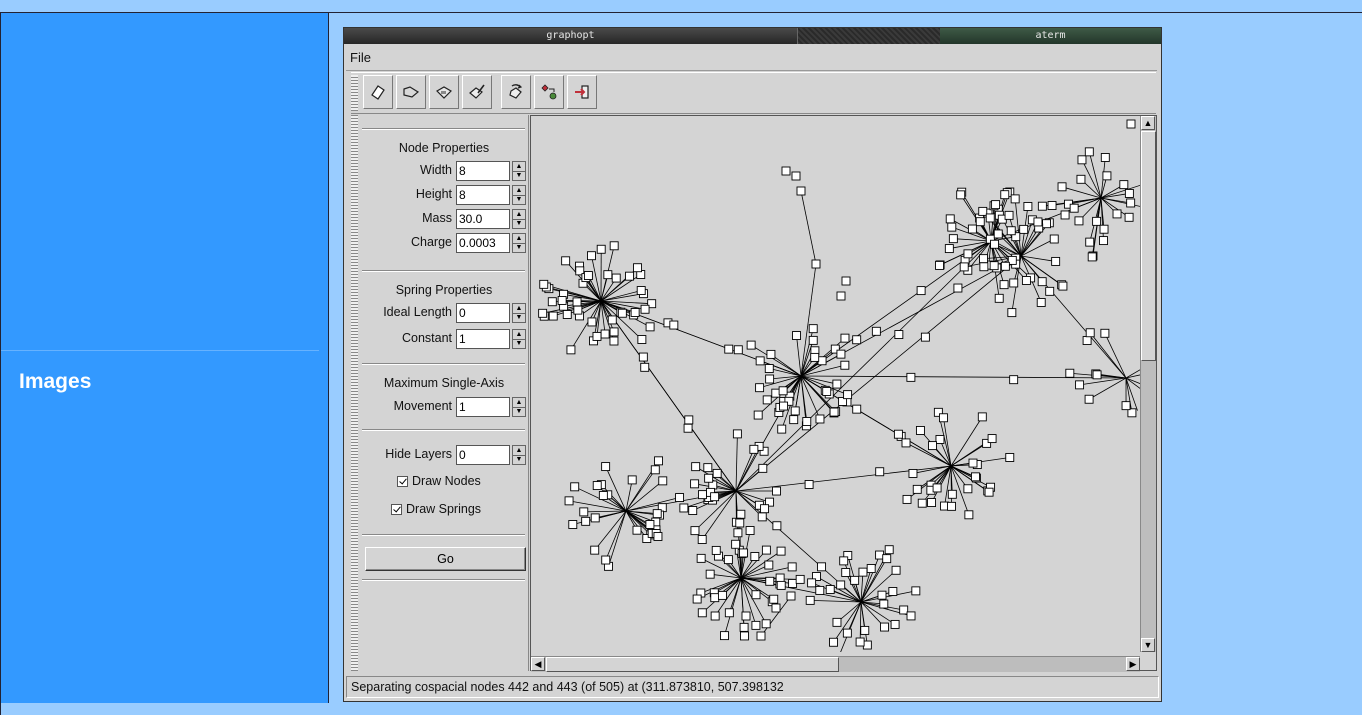 The image size is (1362, 715). What do you see at coordinates (483, 243) in the screenshot?
I see `charge-input` at bounding box center [483, 243].